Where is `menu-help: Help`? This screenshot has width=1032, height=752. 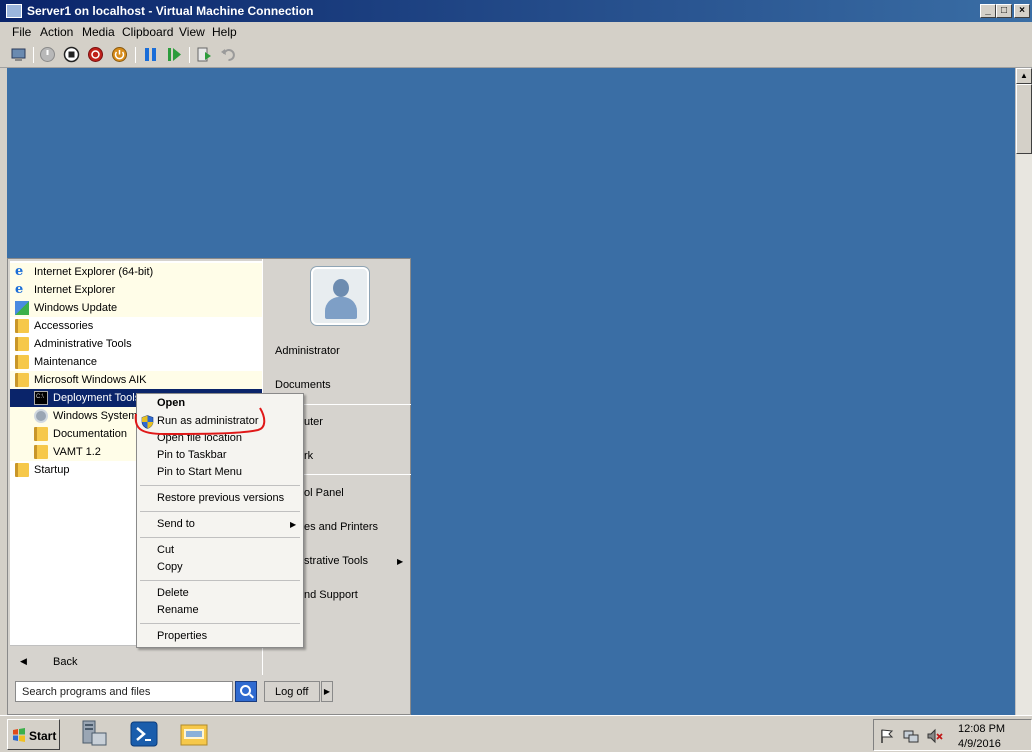 menu-help: Help is located at coordinates (224, 32).